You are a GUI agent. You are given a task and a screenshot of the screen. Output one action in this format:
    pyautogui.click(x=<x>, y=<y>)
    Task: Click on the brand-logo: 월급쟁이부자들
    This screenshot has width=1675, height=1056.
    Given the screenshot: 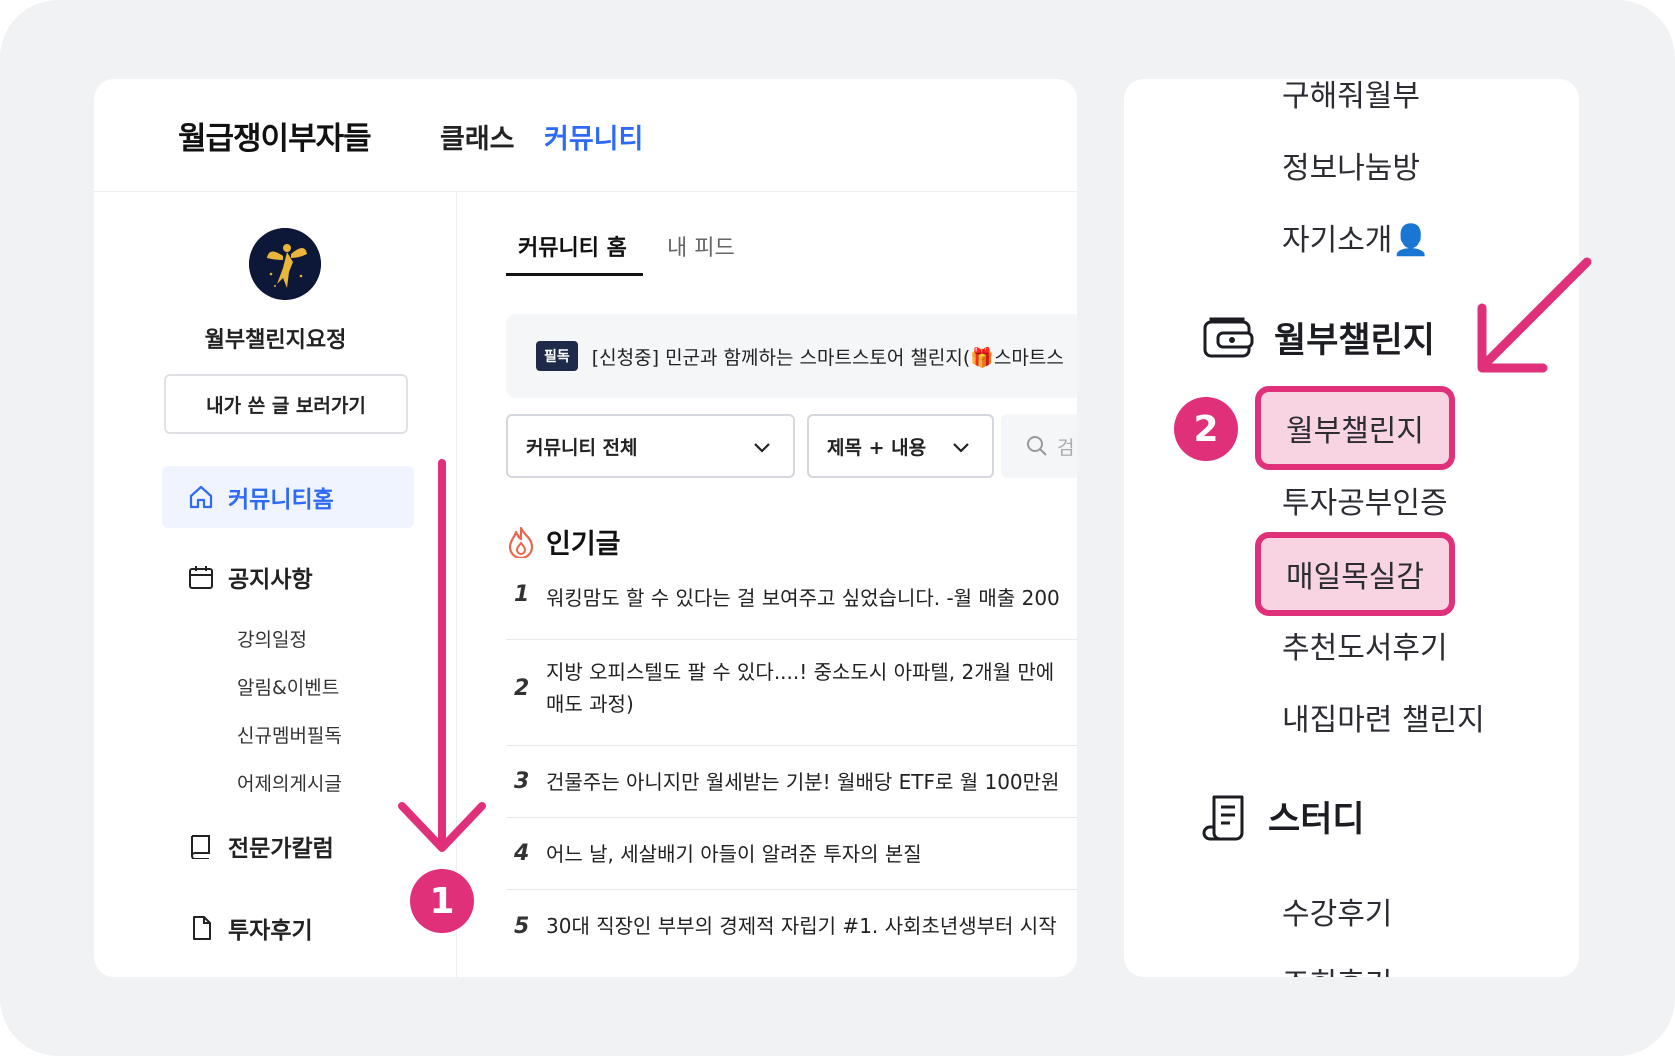 What is the action you would take?
    pyautogui.click(x=275, y=135)
    